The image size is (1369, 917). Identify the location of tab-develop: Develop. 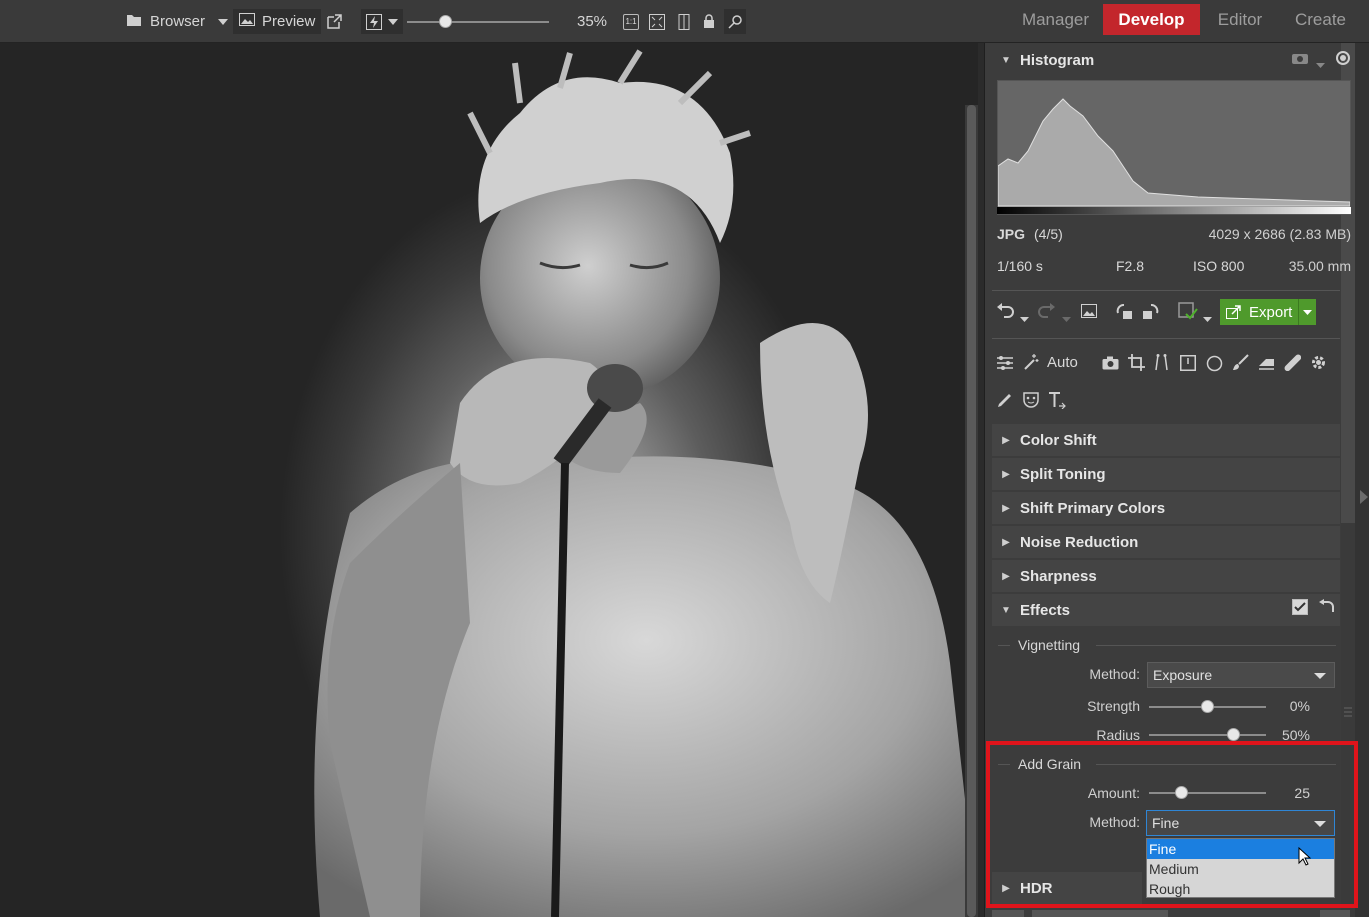
(1151, 19).